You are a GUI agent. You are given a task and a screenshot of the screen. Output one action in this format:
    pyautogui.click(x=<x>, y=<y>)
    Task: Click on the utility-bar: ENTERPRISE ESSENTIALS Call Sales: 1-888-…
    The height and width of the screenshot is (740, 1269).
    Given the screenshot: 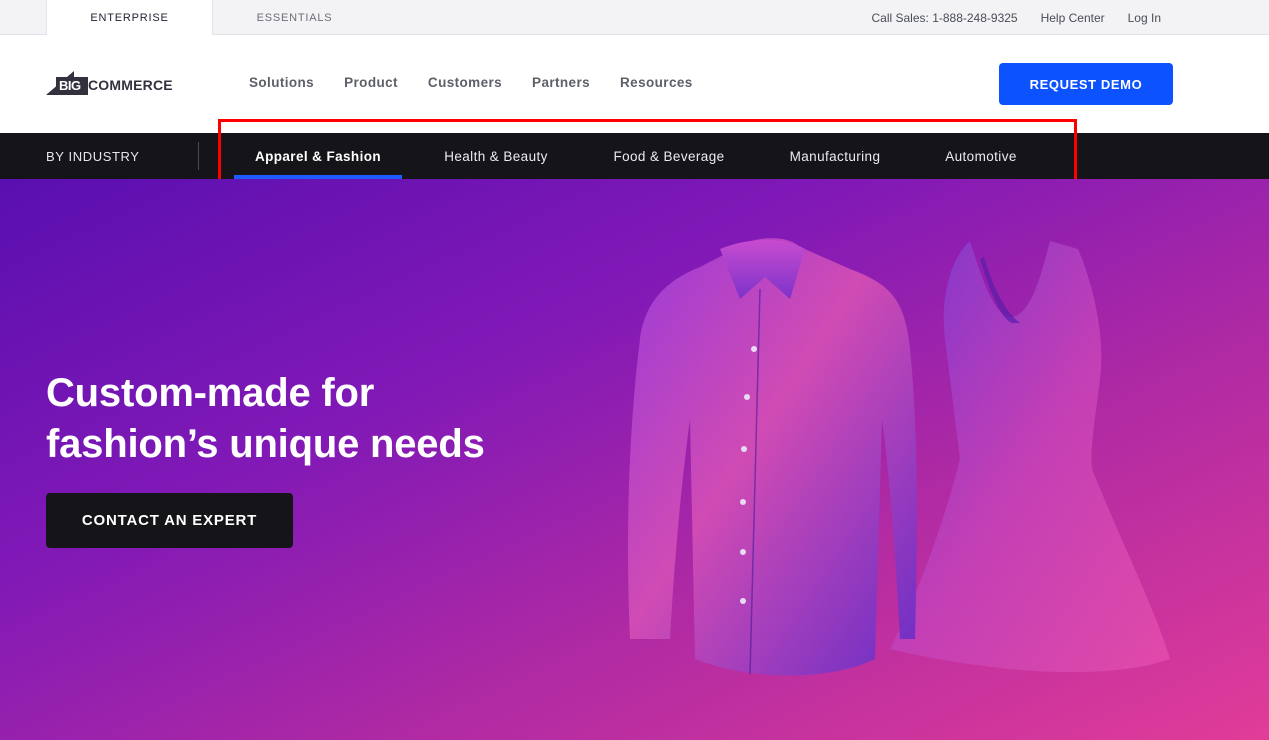 What is the action you would take?
    pyautogui.click(x=634, y=18)
    